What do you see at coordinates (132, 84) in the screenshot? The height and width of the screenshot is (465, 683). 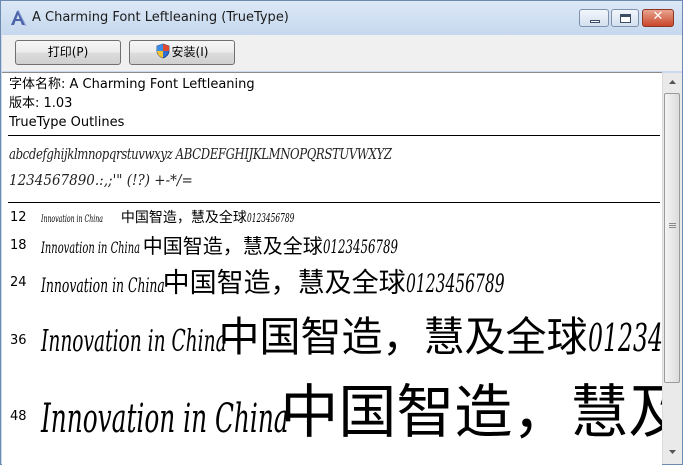 I see `font-name-line: 字体名称: A Charming Font Leftleaning` at bounding box center [132, 84].